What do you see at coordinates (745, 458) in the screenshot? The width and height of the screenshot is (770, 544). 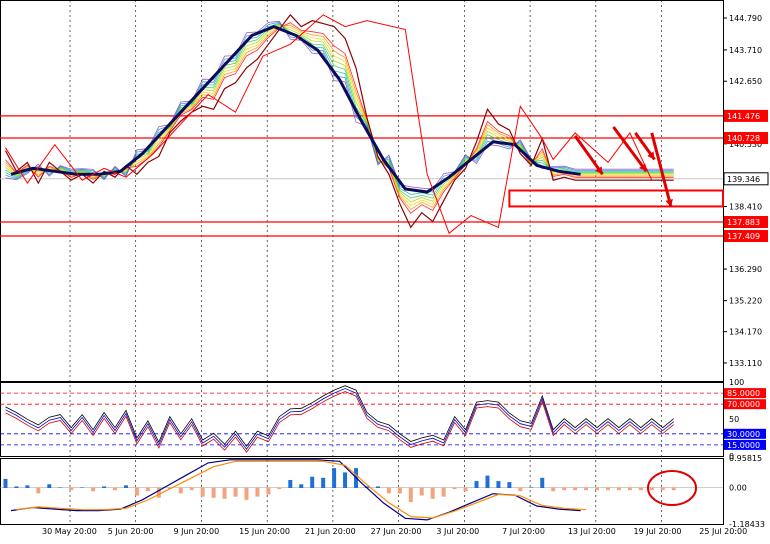 I see `macd-axis-tick-label: 0.95815` at bounding box center [745, 458].